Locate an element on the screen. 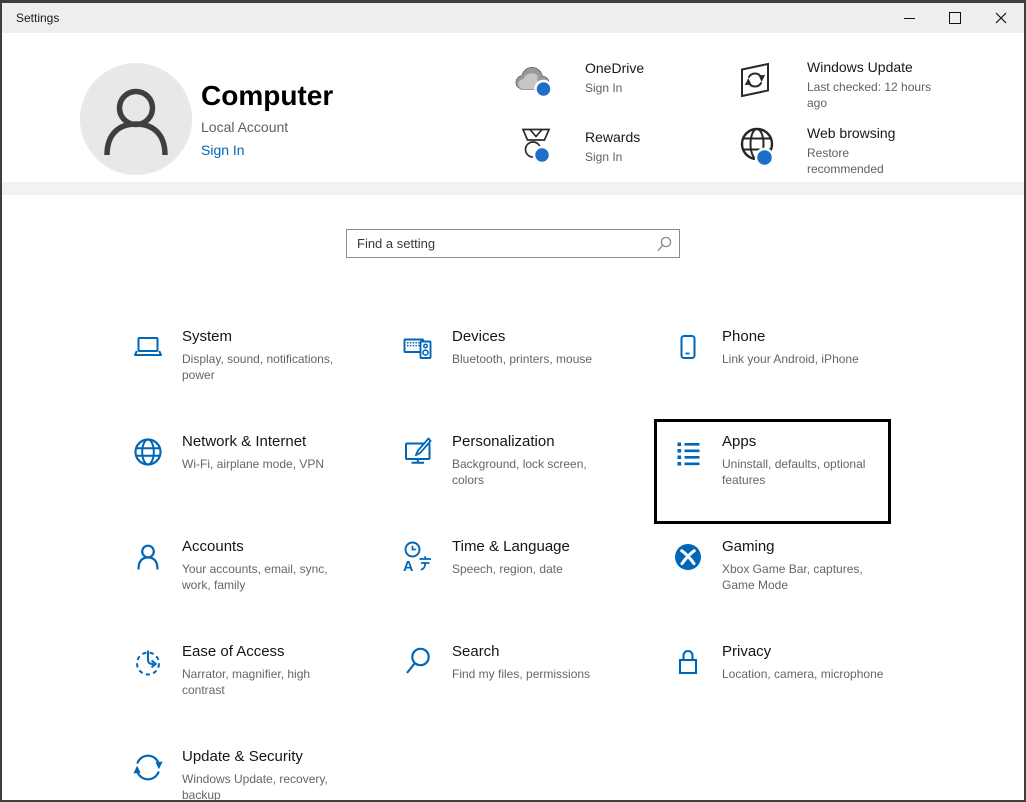 Image resolution: width=1026 pixels, height=802 pixels. user-block: Computer Local Account Sign In is located at coordinates (267, 119).